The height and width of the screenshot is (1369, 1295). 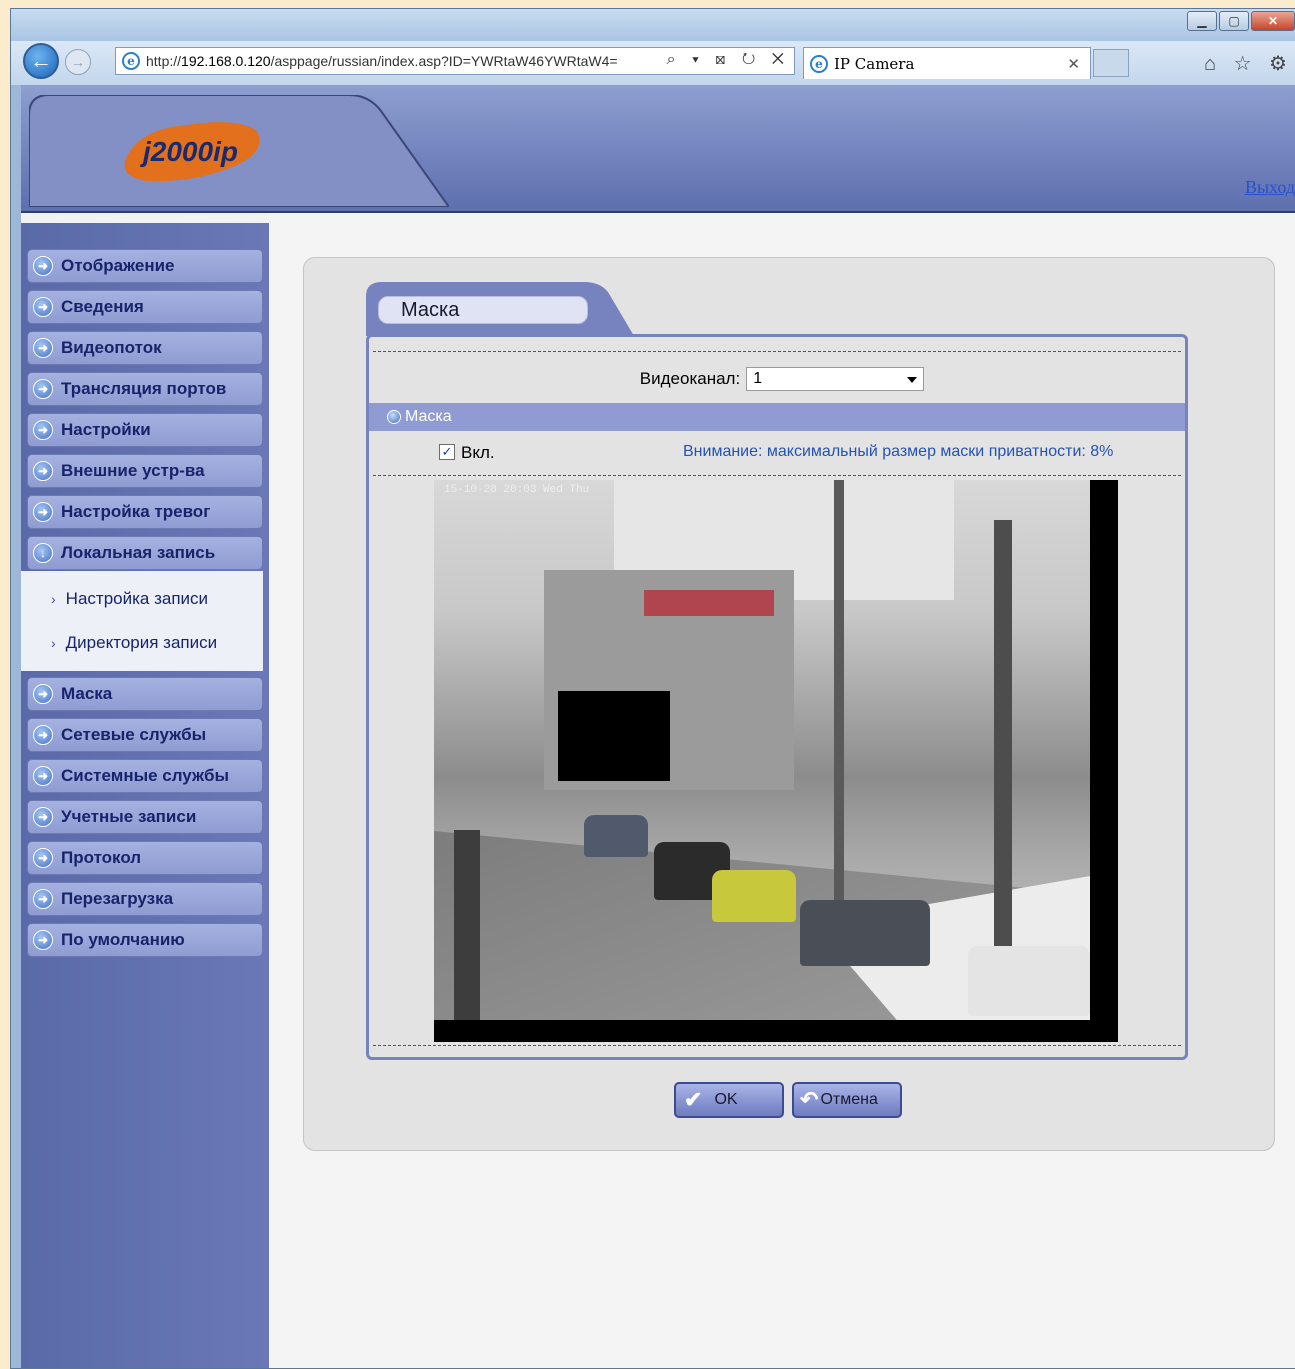 I want to click on sidebar-item-info: ➜ Сведения, so click(x=145, y=307).